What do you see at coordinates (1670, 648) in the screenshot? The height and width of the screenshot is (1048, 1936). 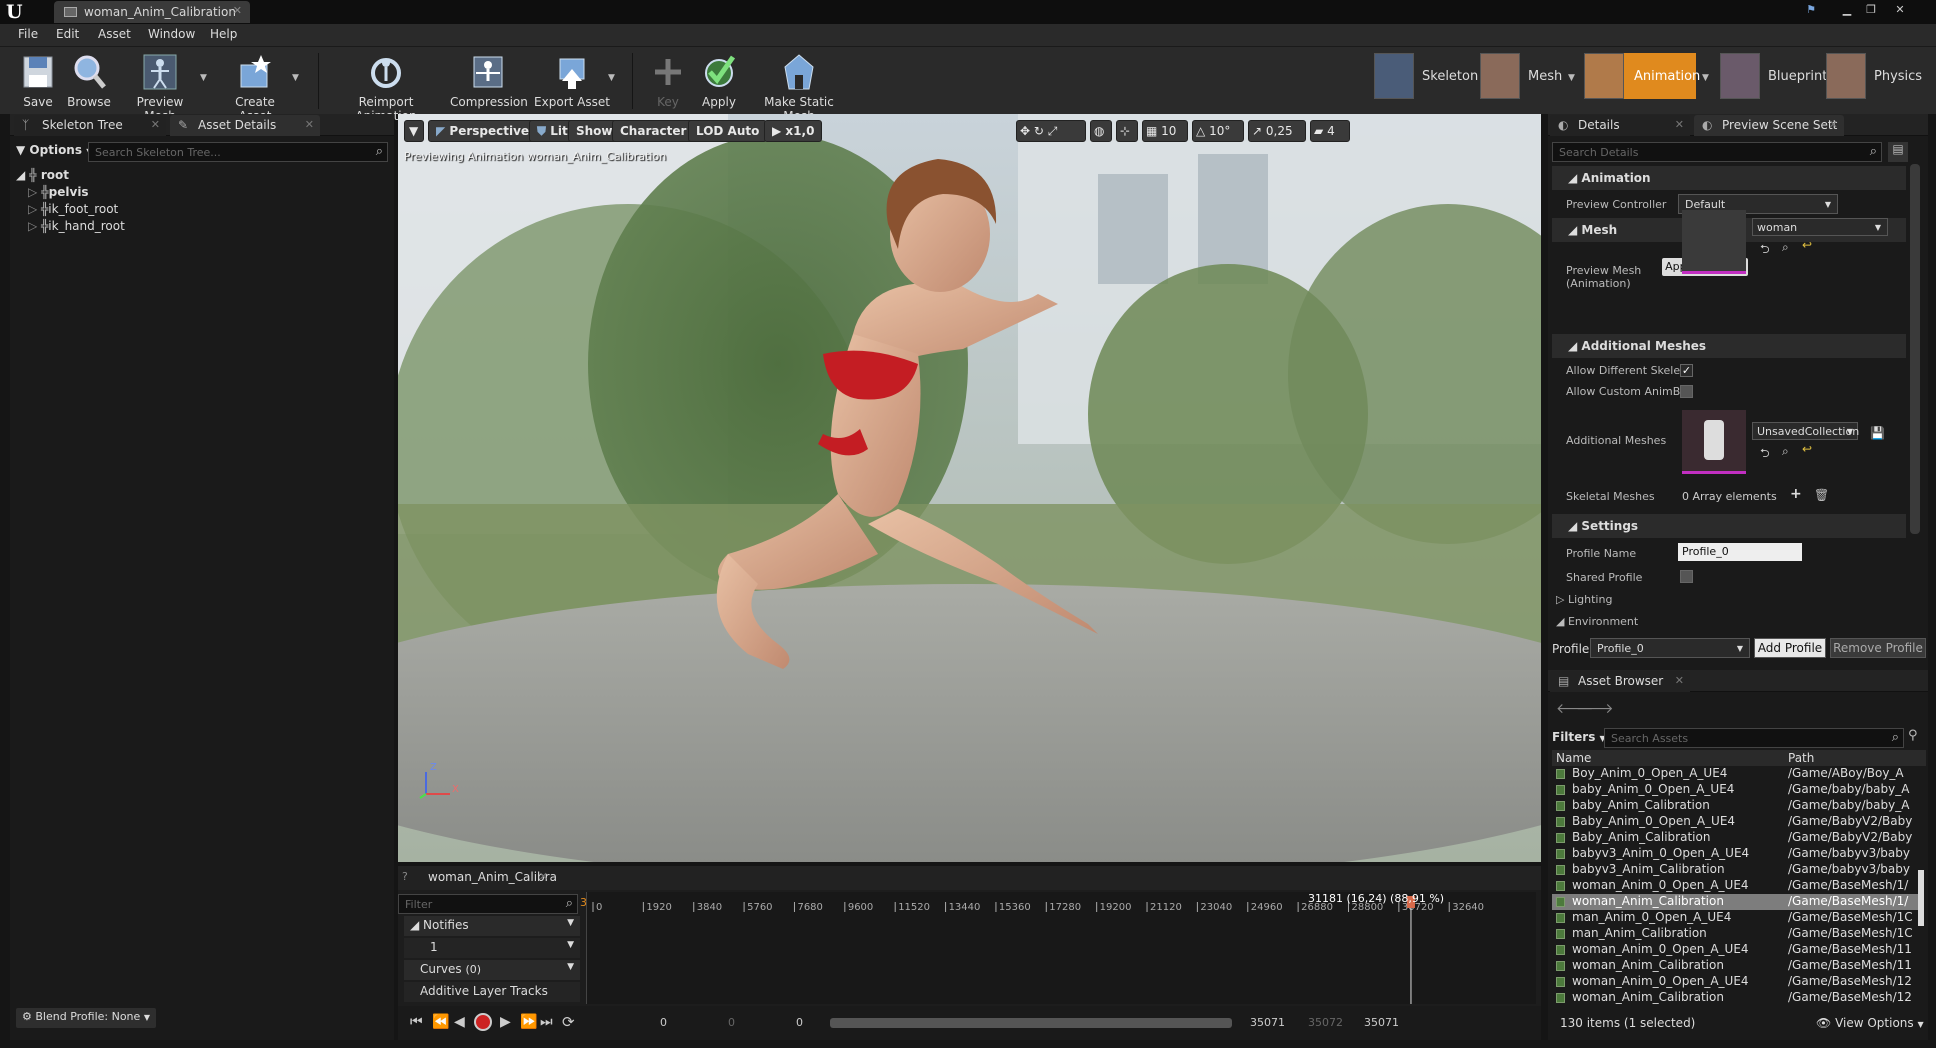 I see `profile-dropdown: Profile_0 ▼` at bounding box center [1670, 648].